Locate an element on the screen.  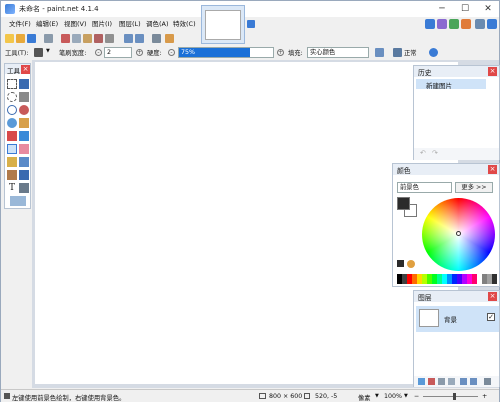
layer-visibility-checkbox: ✓ is located at coordinates (491, 317).